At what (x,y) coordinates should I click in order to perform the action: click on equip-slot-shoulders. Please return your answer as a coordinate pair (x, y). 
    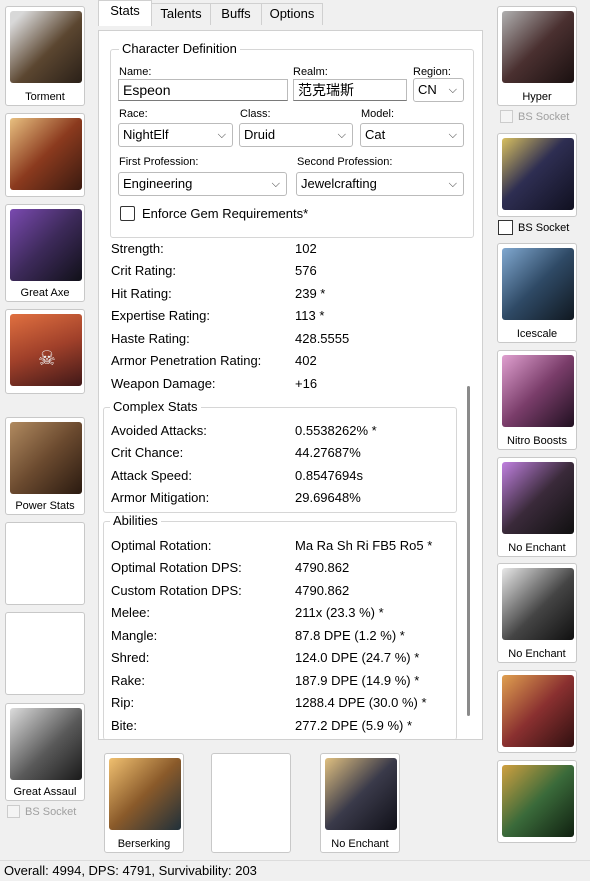
    Looking at the image, I should click on (45, 155).